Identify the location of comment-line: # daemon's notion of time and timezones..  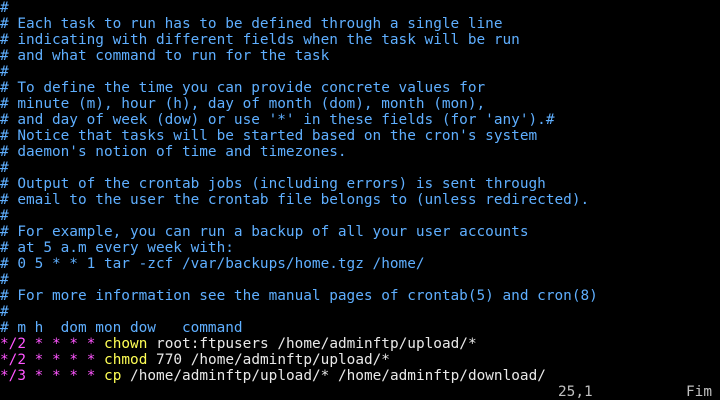
(173, 152).